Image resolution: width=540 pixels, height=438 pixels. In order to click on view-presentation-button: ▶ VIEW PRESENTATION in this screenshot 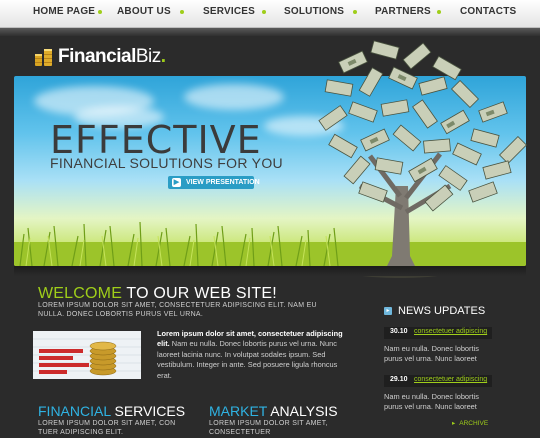, I will do `click(214, 182)`.